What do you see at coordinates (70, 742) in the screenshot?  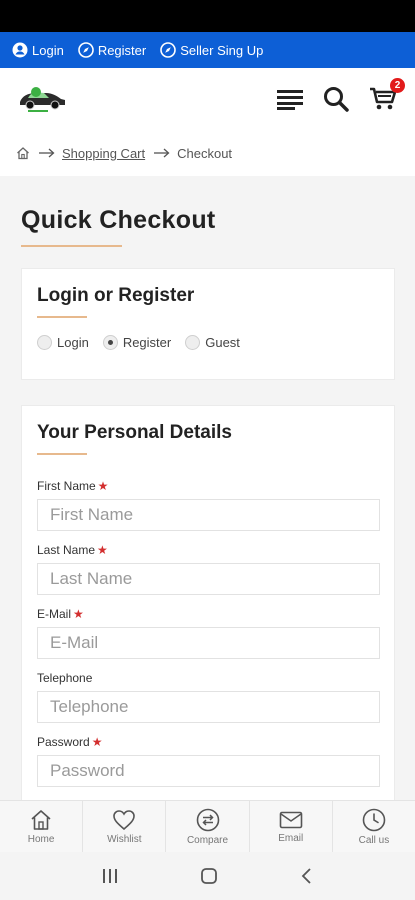 I see `password-label: Password ★` at bounding box center [70, 742].